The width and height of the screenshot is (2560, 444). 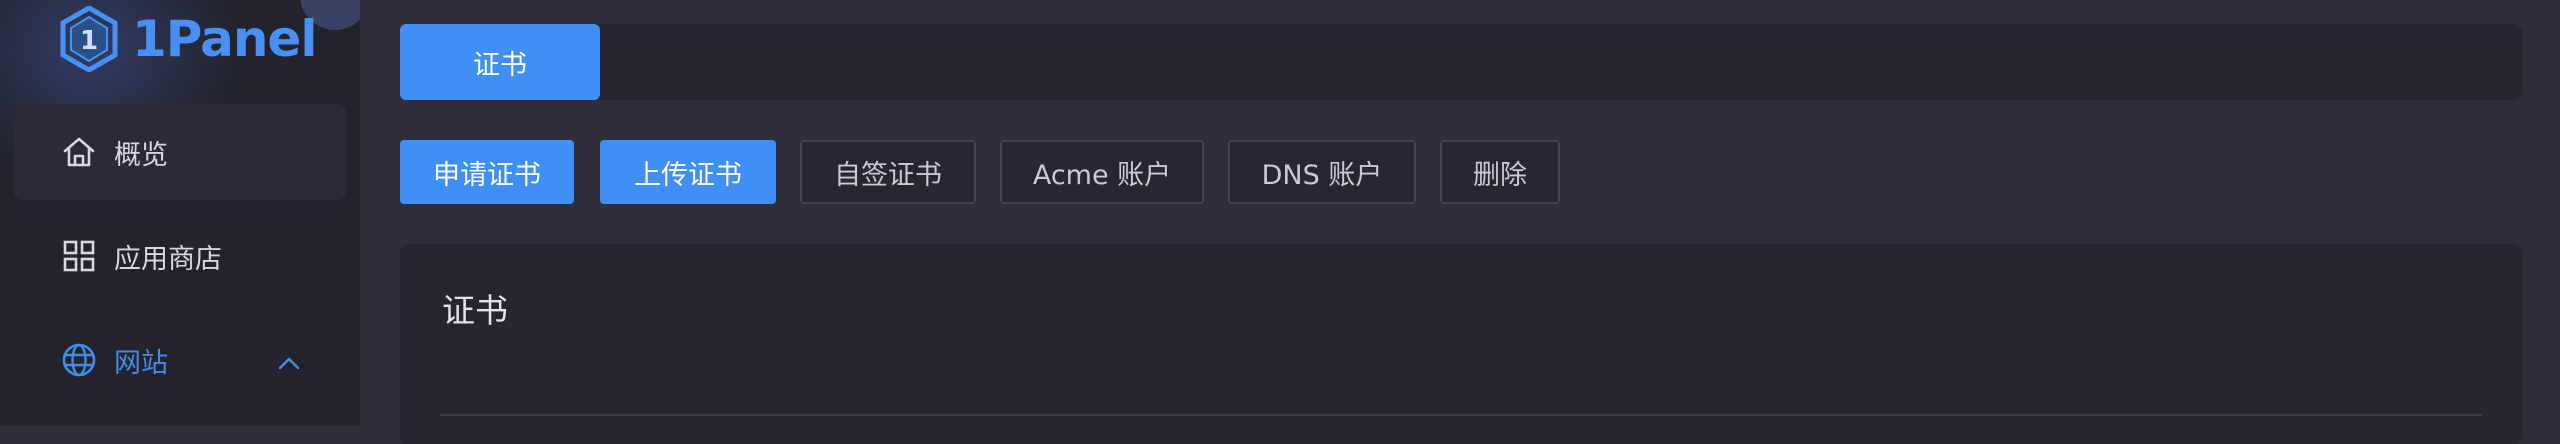 I want to click on tab-certificate: 证书, so click(x=500, y=62).